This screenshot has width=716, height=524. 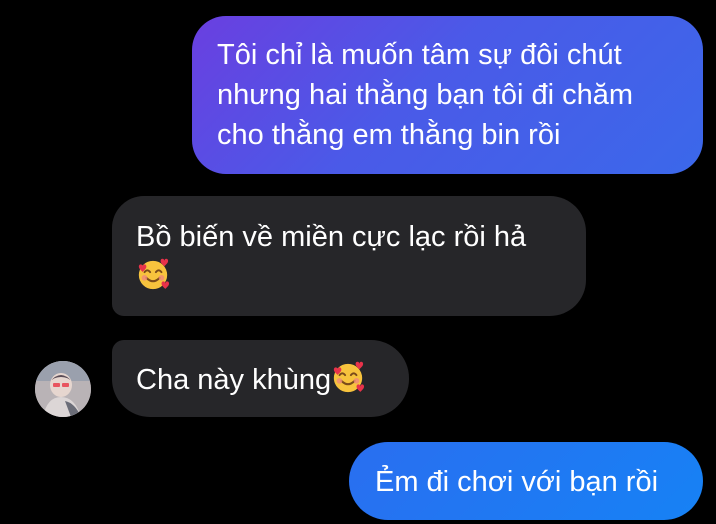 I want to click on message-text-line: Tôi chỉ là muốn tâm sự đôi chút, so click(x=419, y=55).